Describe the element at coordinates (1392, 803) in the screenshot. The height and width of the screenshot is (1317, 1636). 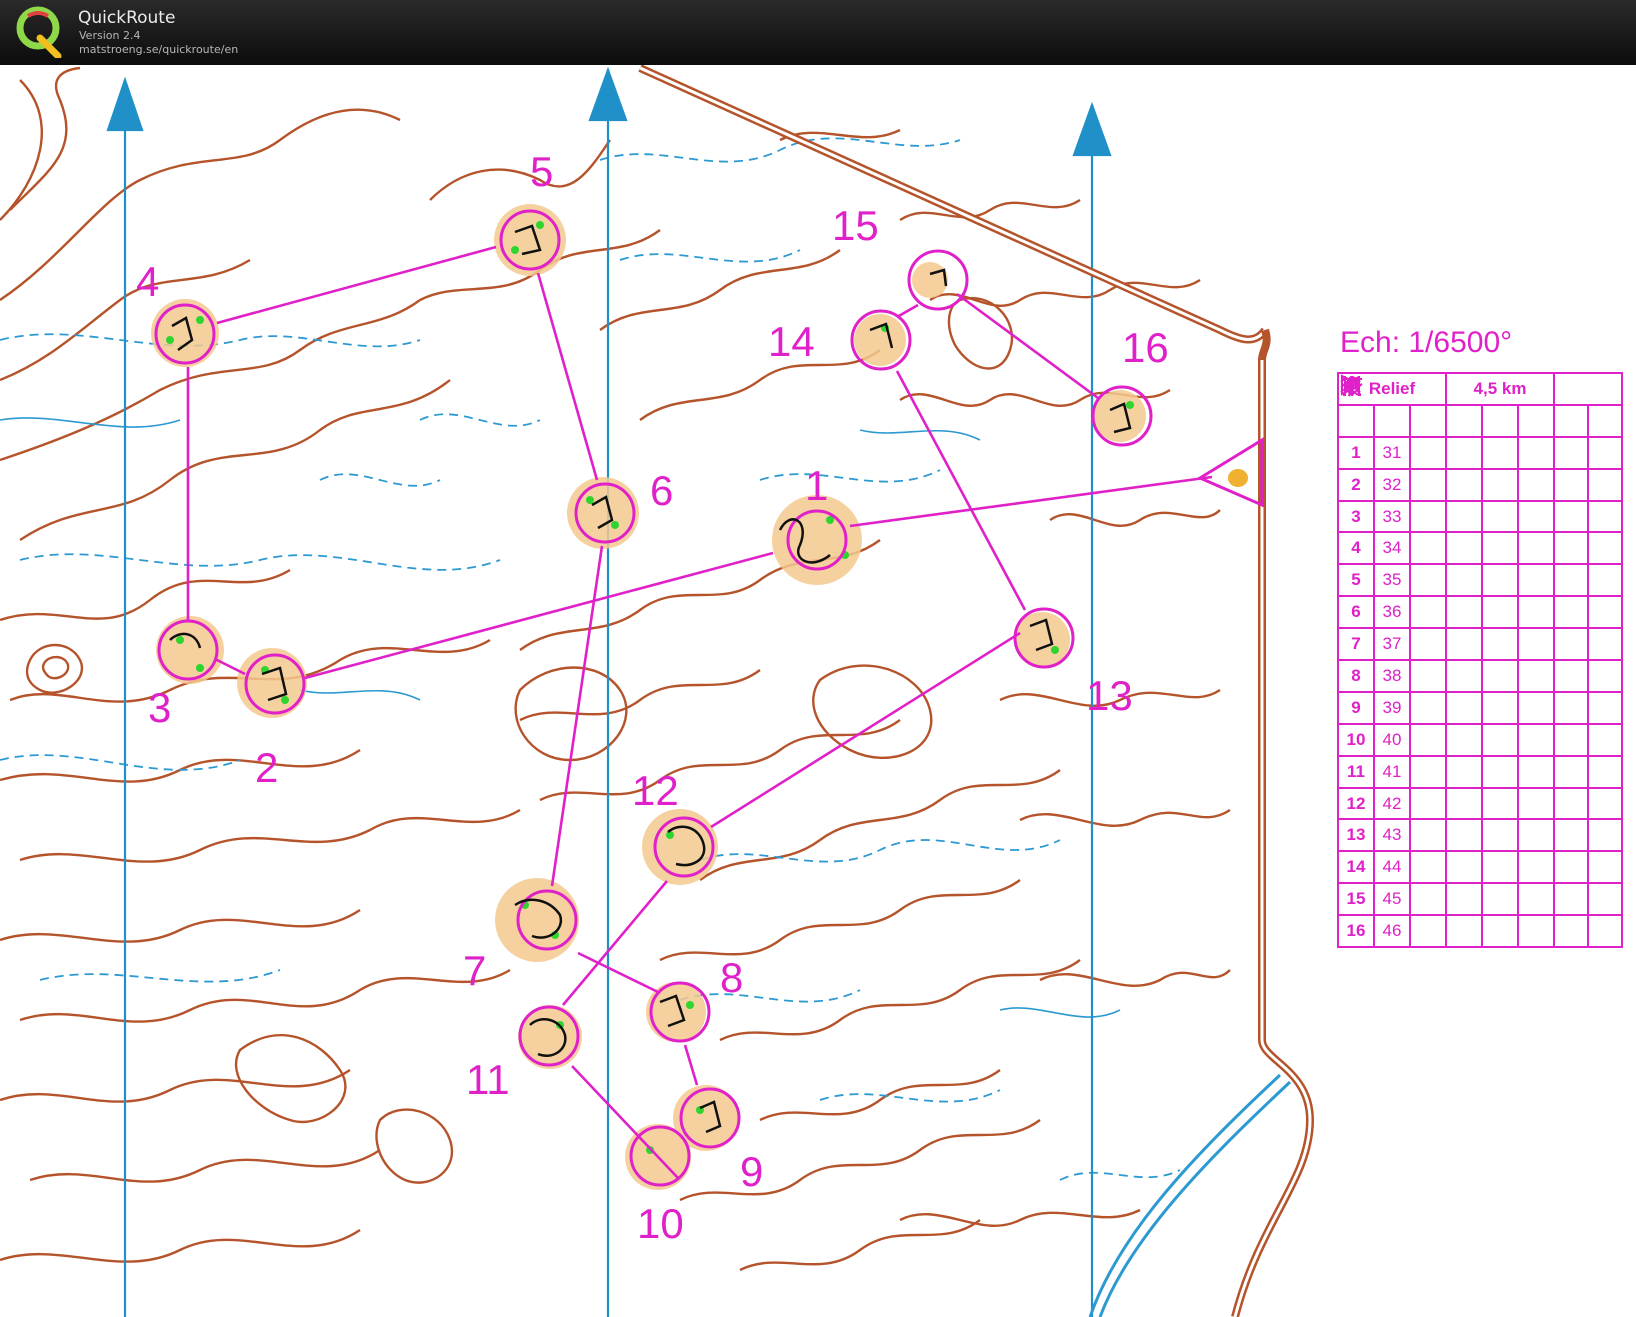
I see `control-code: 42` at that location.